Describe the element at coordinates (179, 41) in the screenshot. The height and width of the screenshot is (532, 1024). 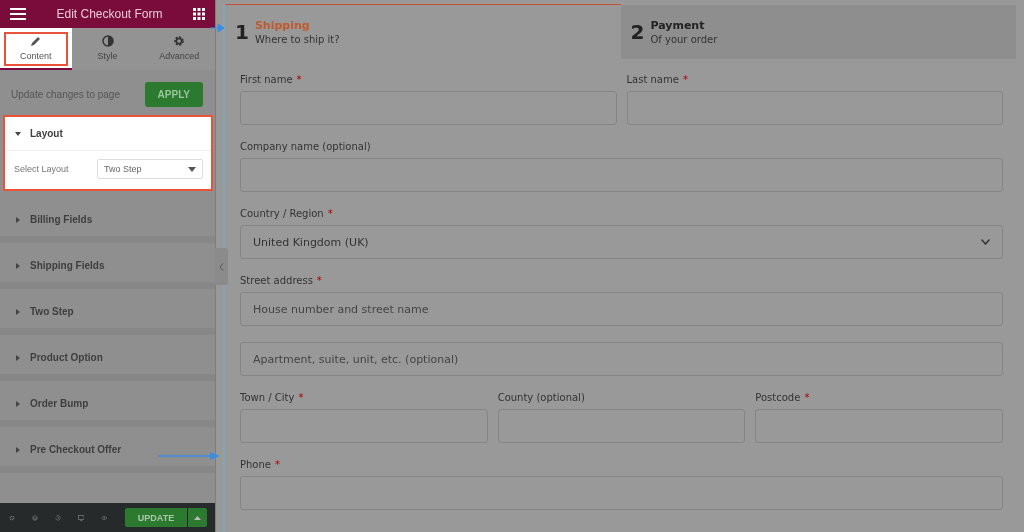
I see `gear-icon` at that location.